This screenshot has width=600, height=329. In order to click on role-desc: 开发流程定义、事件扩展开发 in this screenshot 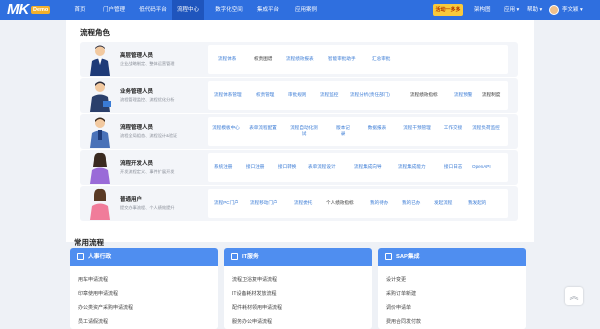, I will do `click(147, 171)`.